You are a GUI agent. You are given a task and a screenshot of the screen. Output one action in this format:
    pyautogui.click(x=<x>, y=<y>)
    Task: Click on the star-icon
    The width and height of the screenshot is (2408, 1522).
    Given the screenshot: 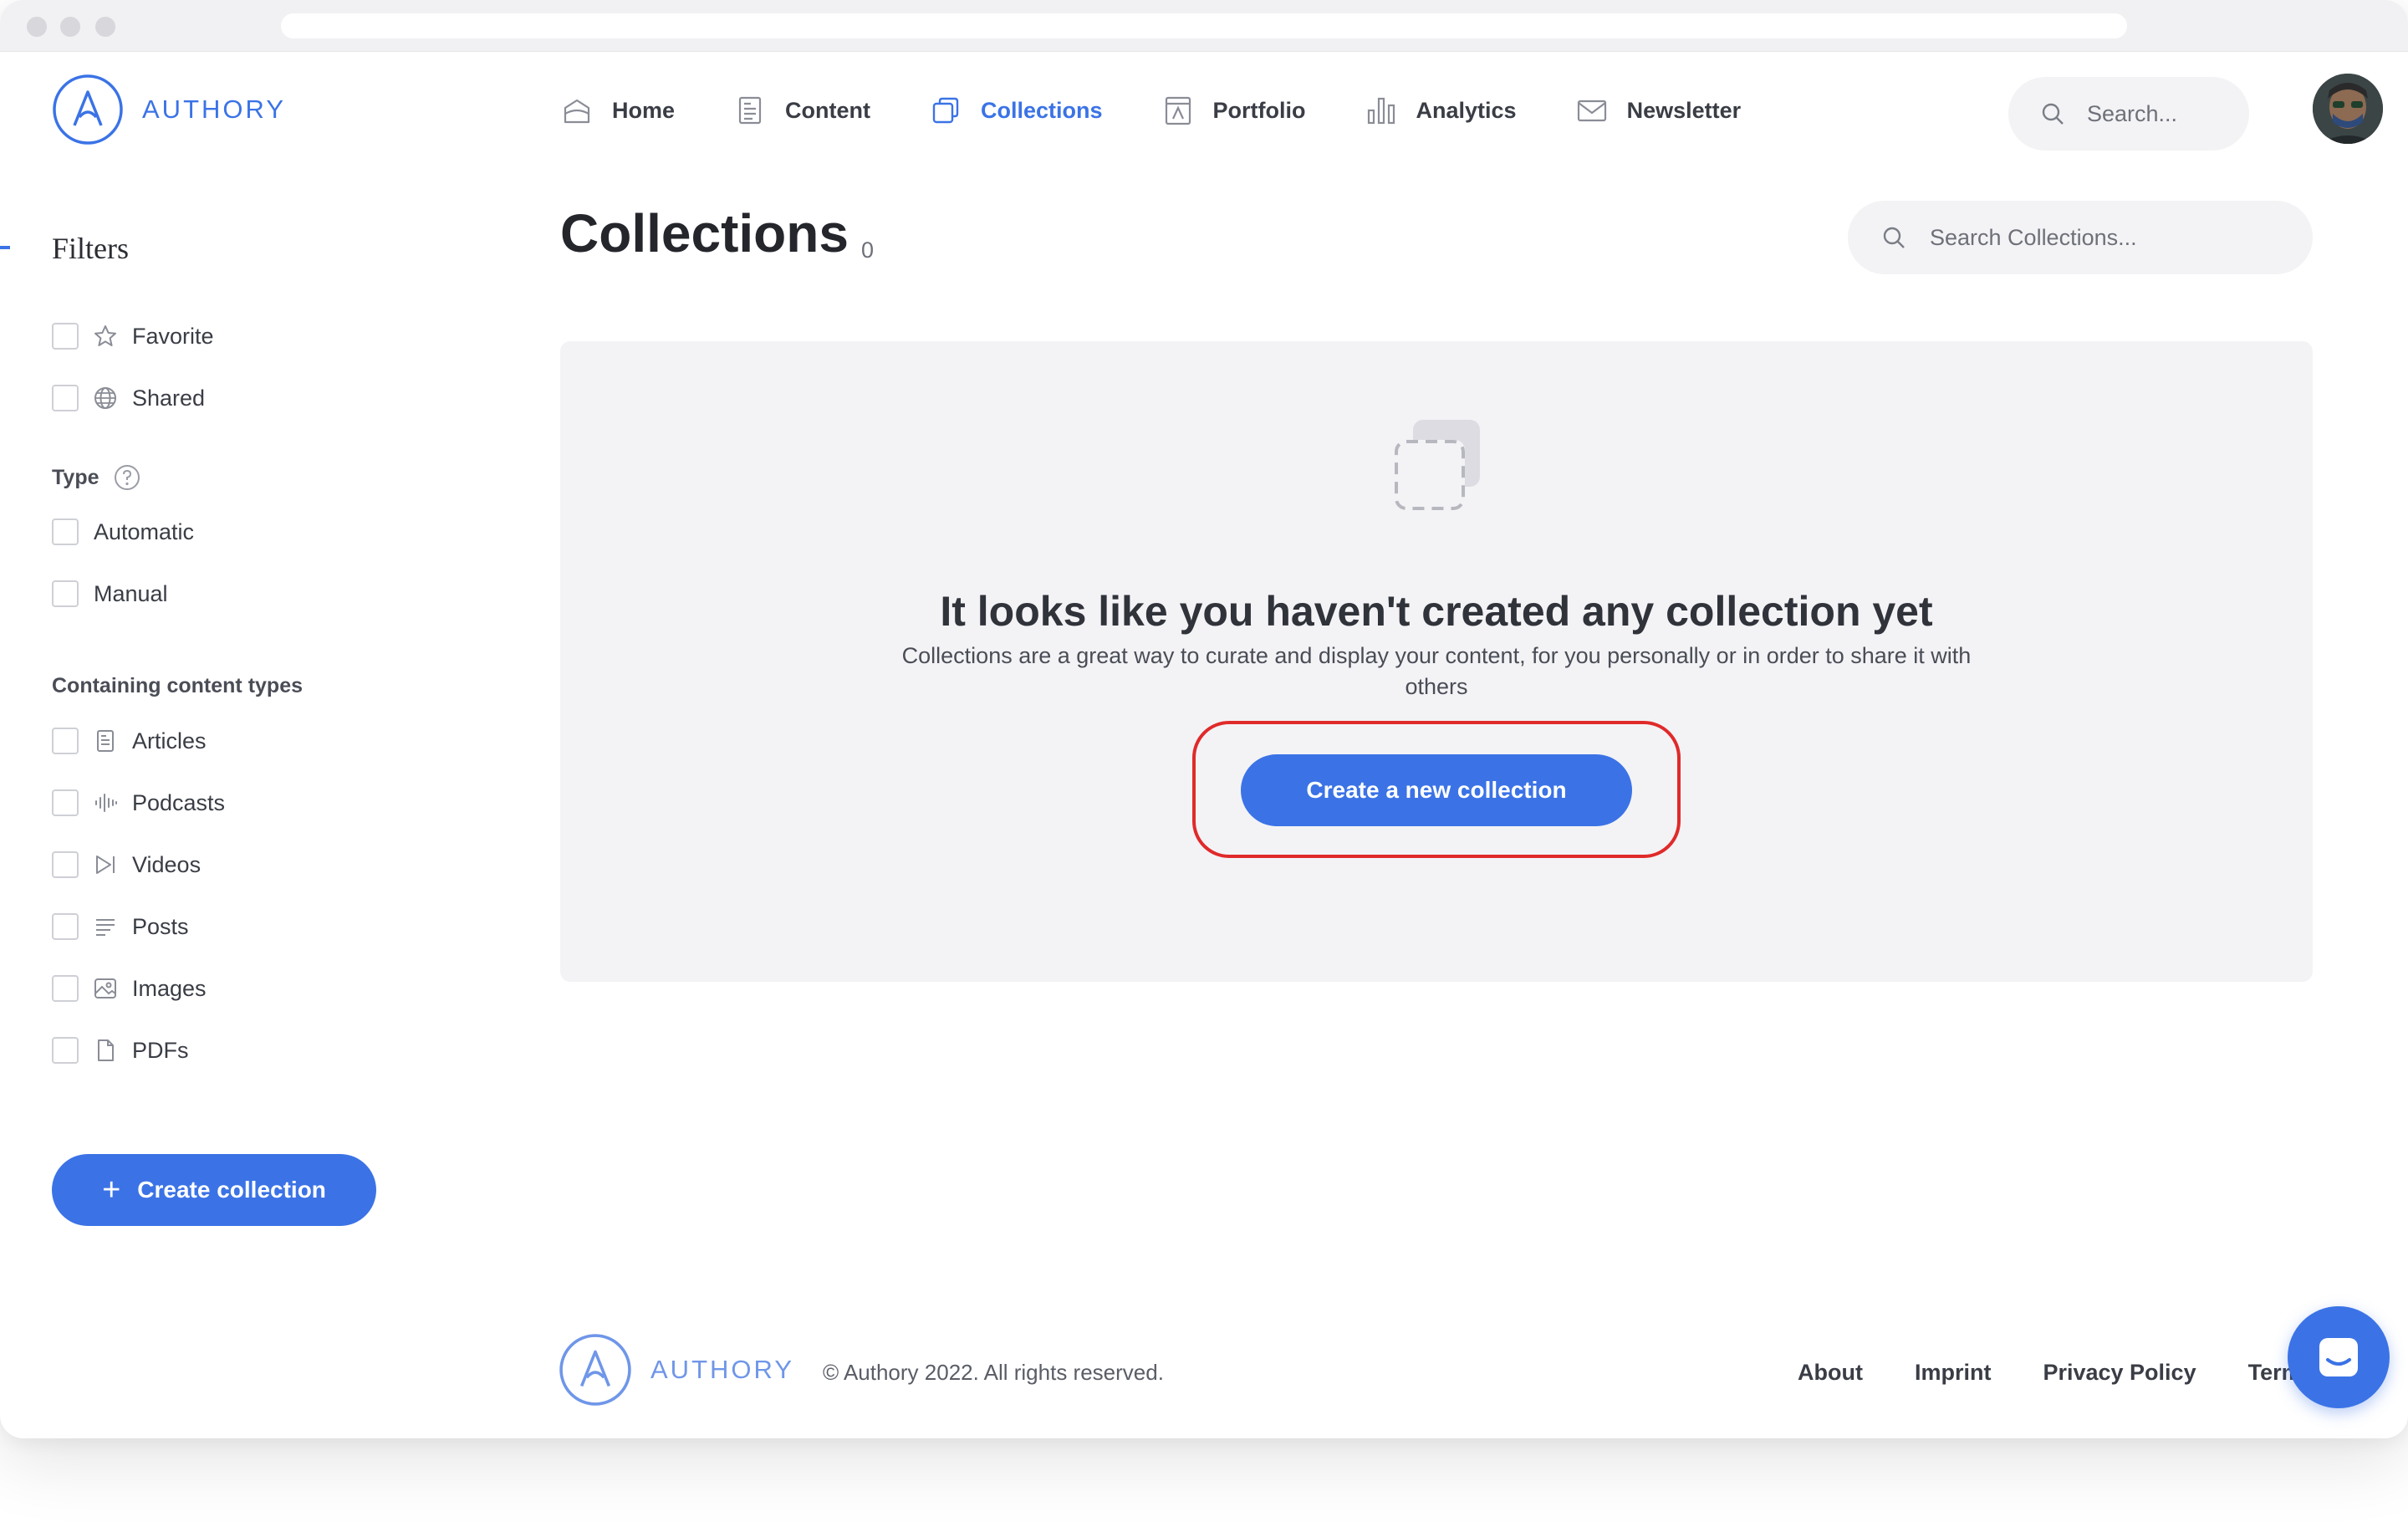 What is the action you would take?
    pyautogui.click(x=105, y=336)
    